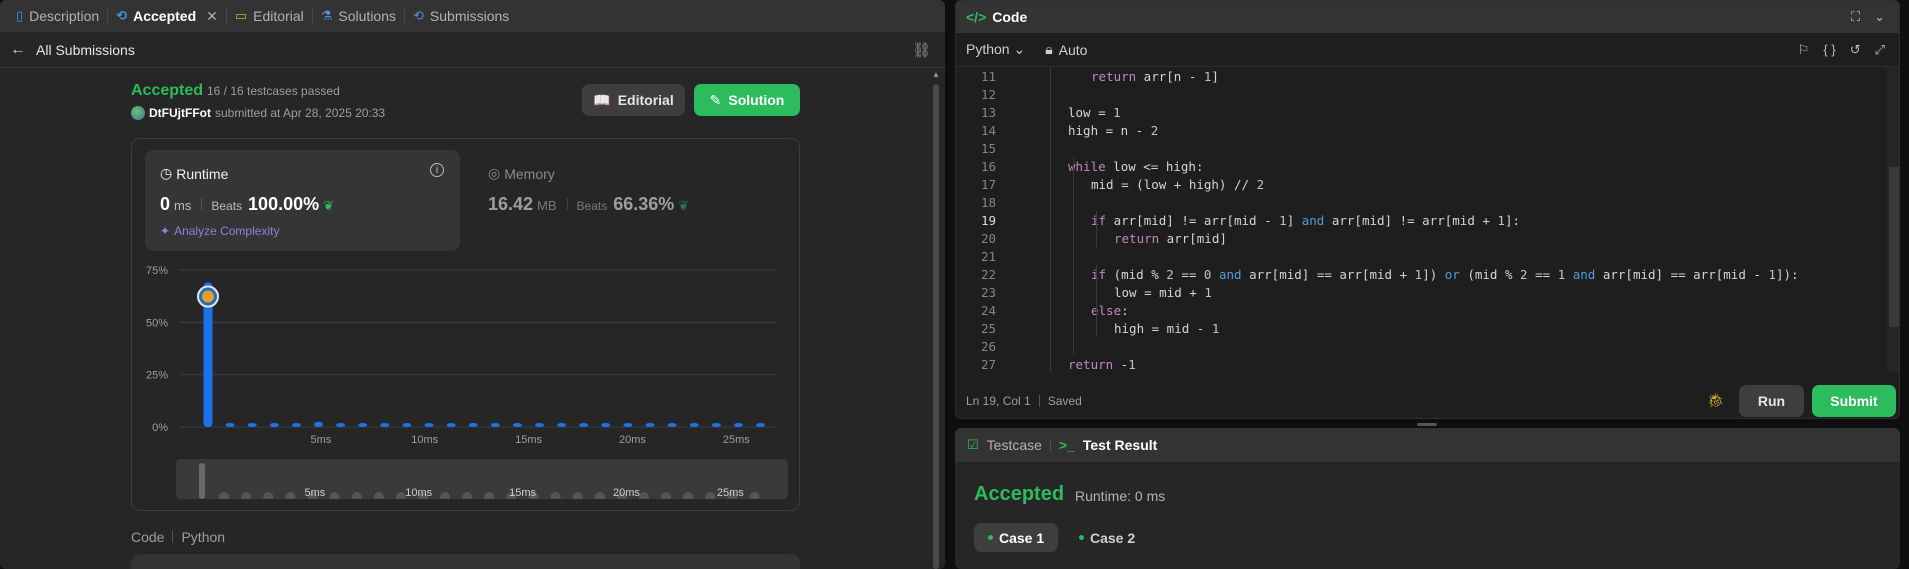  What do you see at coordinates (988, 328) in the screenshot?
I see `line-number: 25` at bounding box center [988, 328].